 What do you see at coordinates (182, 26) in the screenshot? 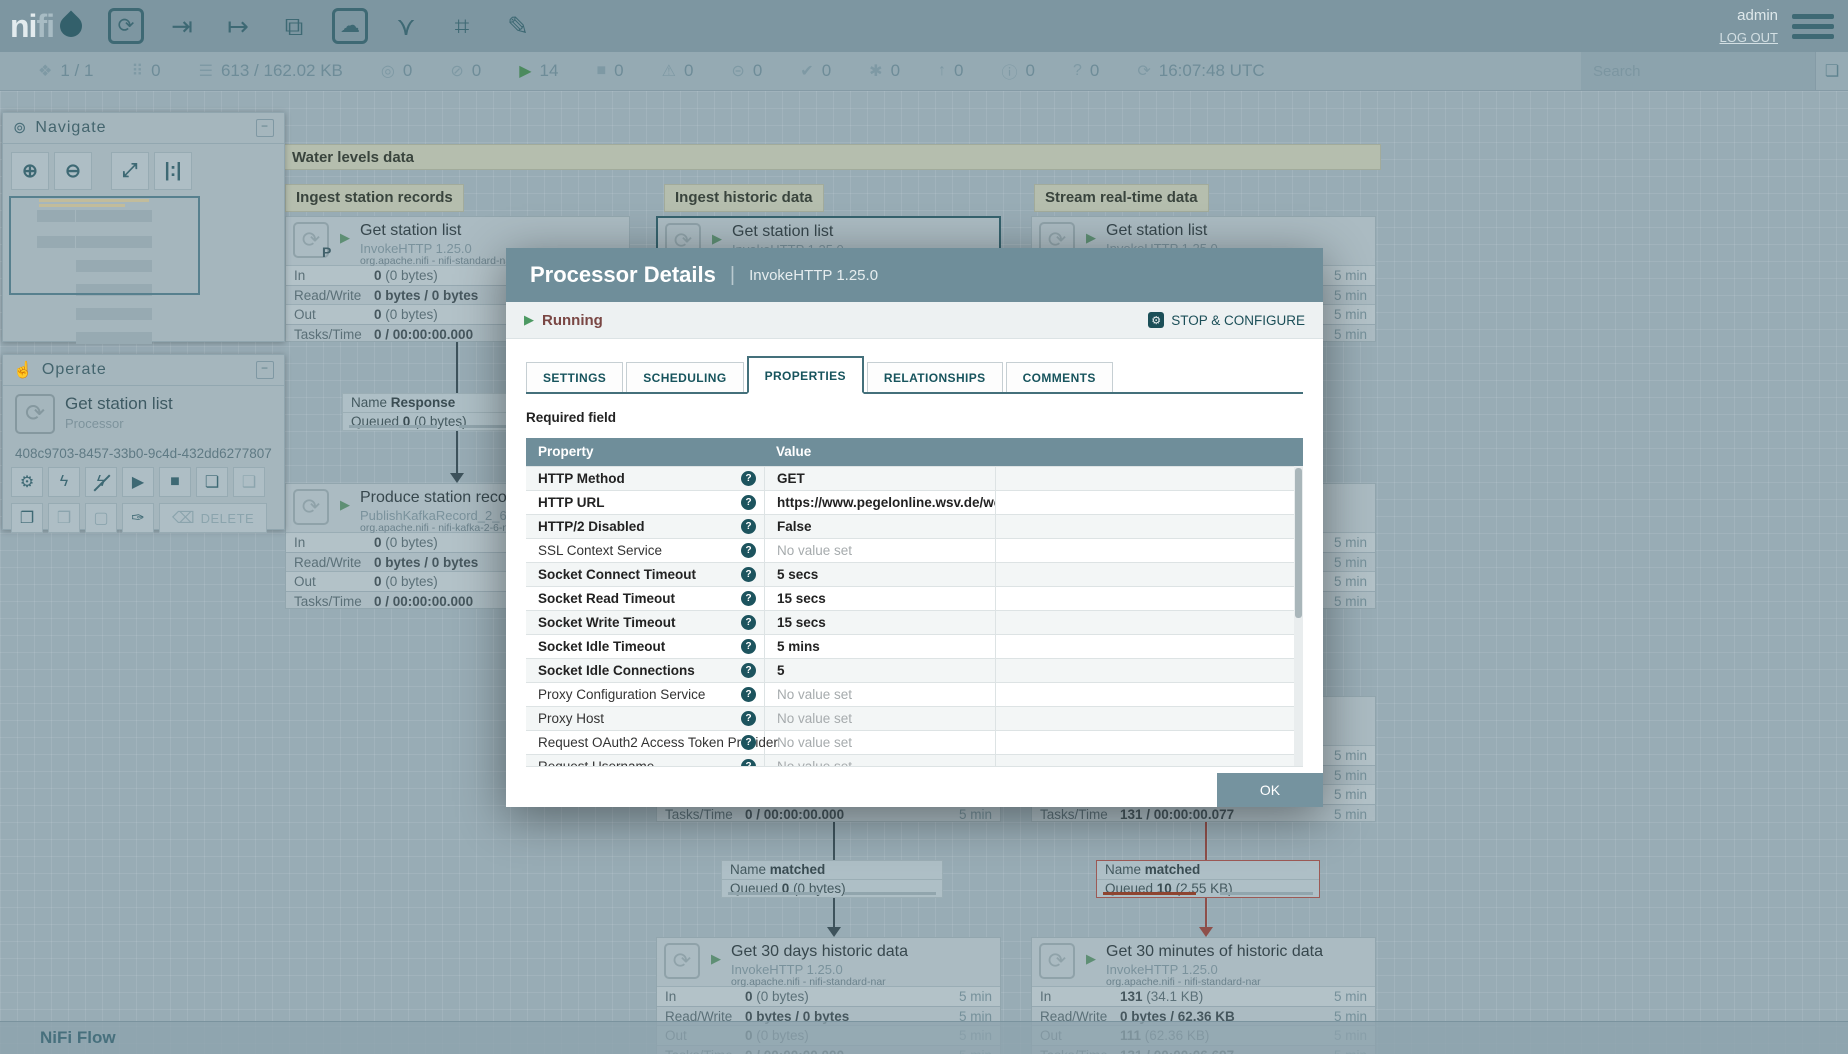
I see `input-port-icon: ⇥` at bounding box center [182, 26].